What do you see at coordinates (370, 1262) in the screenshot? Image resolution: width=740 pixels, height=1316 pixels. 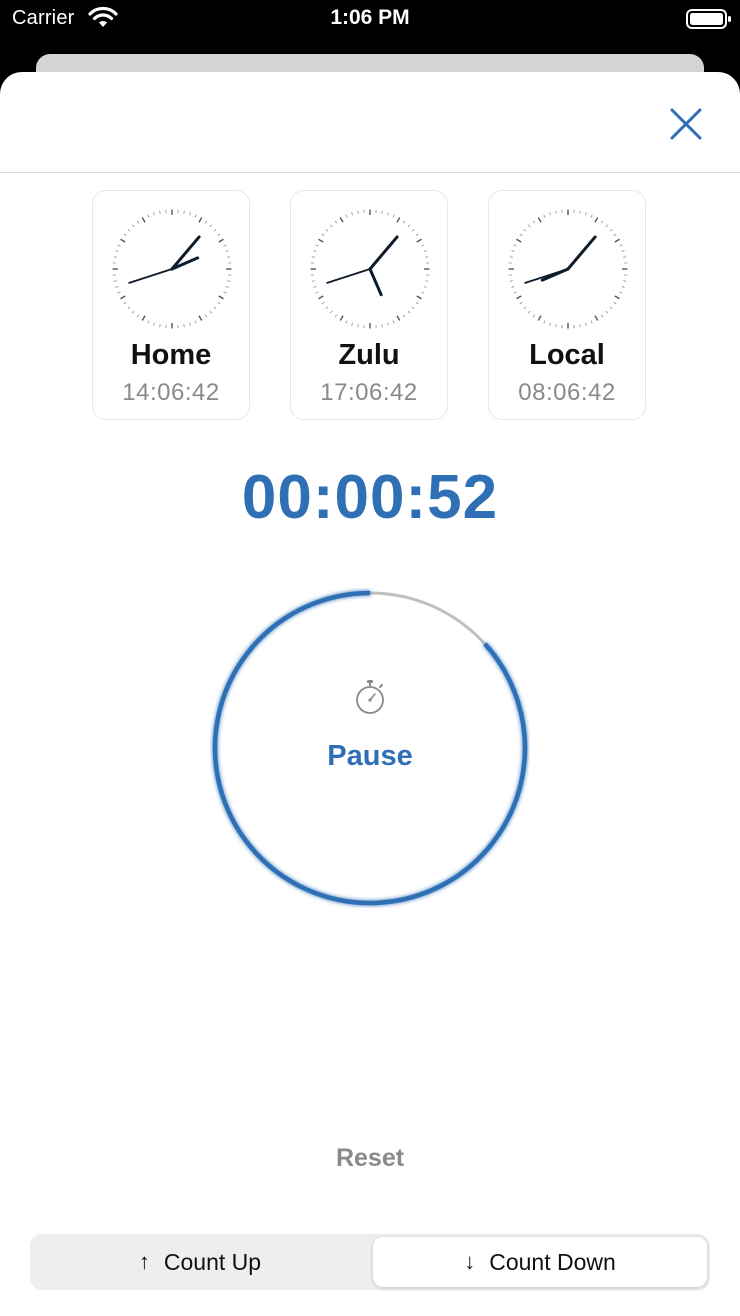 I see `count-mode-segmented-control: ↑ Count Up ↓ Count Down` at bounding box center [370, 1262].